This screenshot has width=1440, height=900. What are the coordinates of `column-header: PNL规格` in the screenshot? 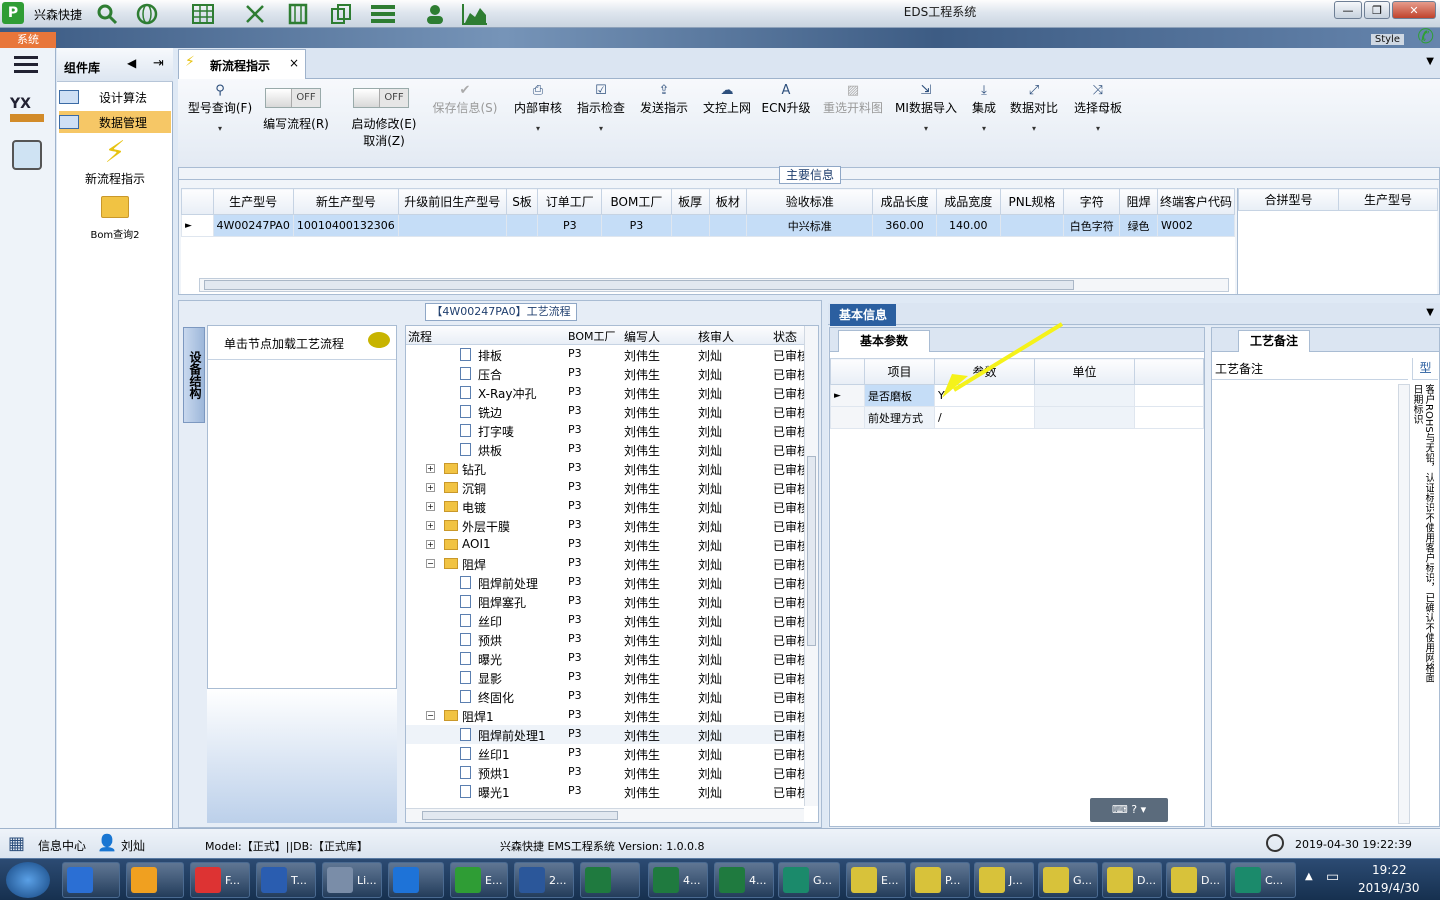 It's located at (1032, 201).